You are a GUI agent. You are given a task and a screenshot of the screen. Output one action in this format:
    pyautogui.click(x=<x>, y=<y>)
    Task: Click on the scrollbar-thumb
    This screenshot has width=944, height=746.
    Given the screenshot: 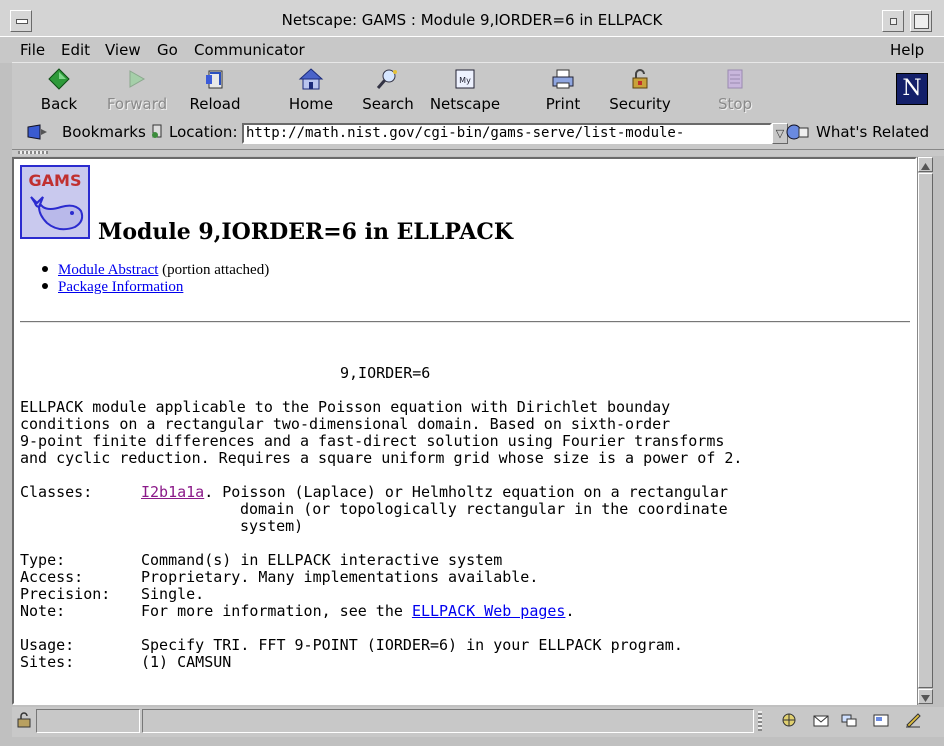 What is the action you would take?
    pyautogui.click(x=925, y=430)
    